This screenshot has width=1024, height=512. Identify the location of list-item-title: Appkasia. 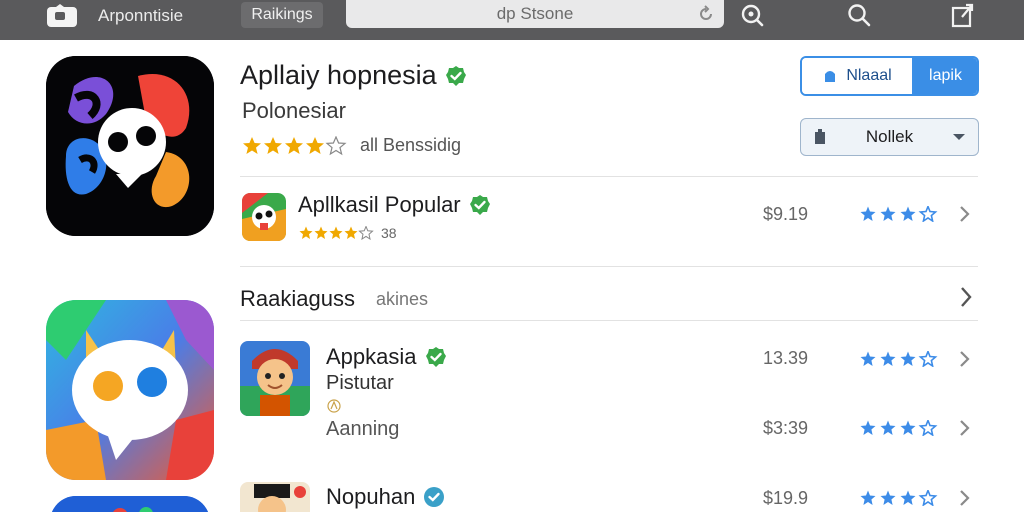
(386, 357).